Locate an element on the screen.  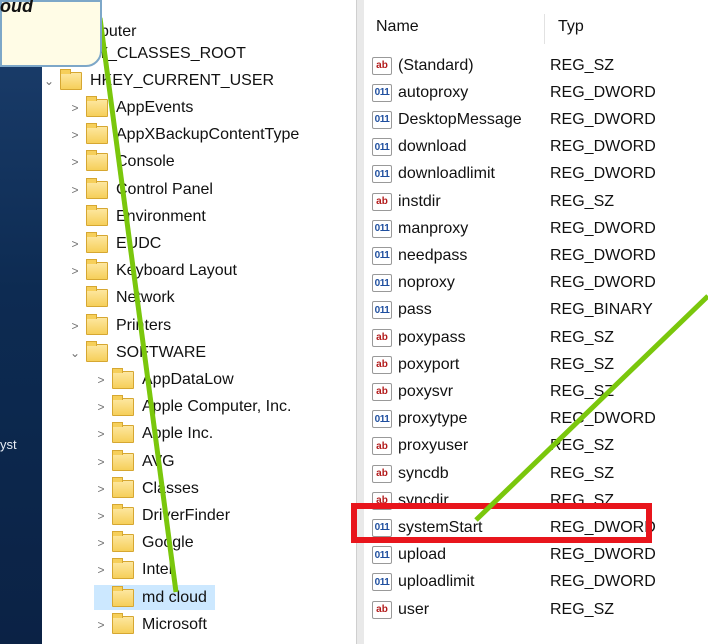
tree-item-label: Control Panel is located at coordinates (164, 189).